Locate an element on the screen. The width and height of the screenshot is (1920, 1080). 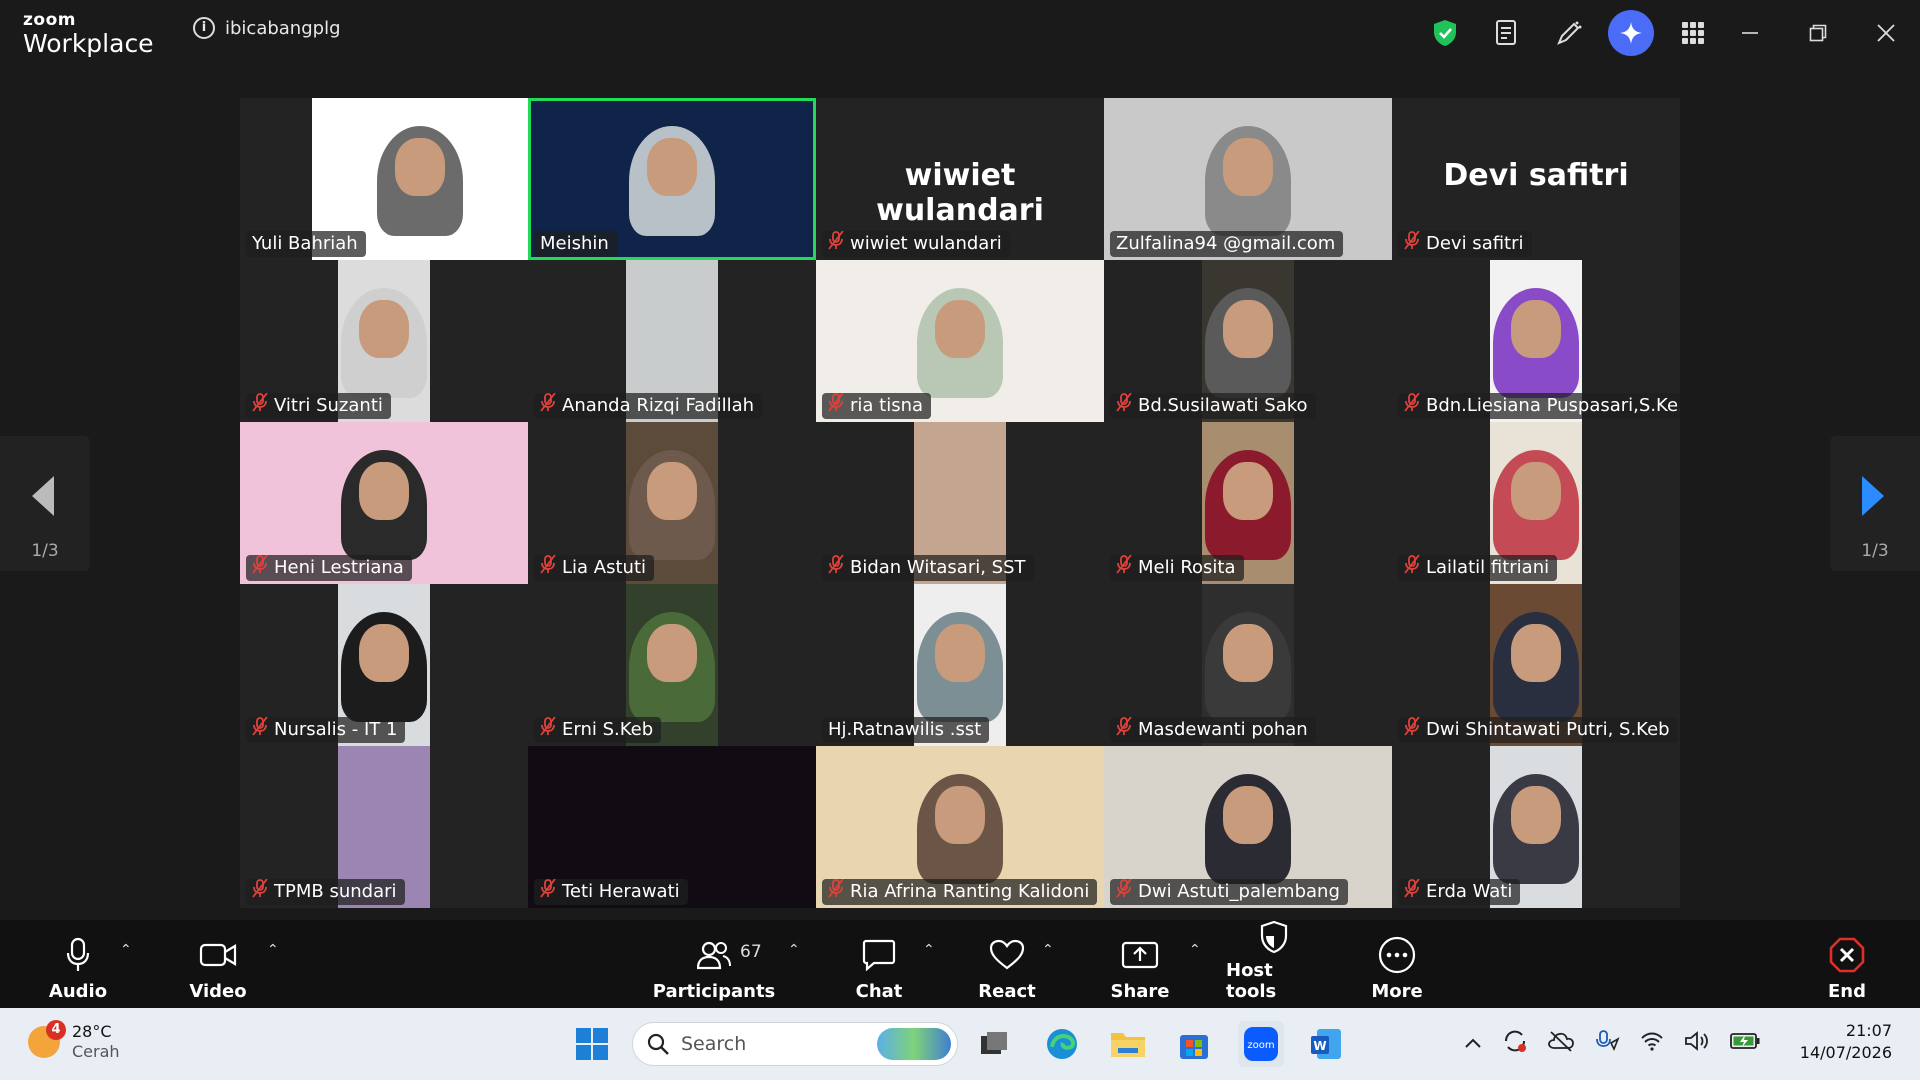
participant-tile: wiwiet wulandari wiwiet wulandari is located at coordinates (960, 179).